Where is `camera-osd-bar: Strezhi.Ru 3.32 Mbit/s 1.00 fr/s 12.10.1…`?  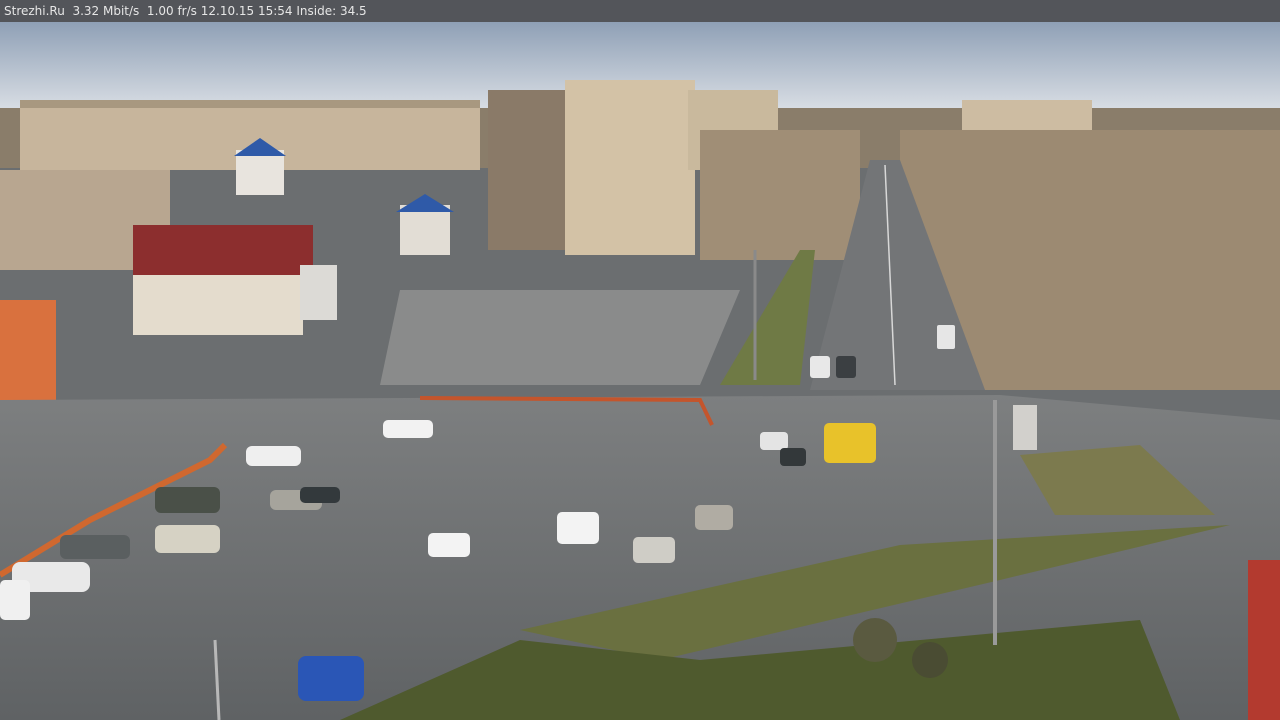
camera-osd-bar: Strezhi.Ru 3.32 Mbit/s 1.00 fr/s 12.10.1… is located at coordinates (640, 11).